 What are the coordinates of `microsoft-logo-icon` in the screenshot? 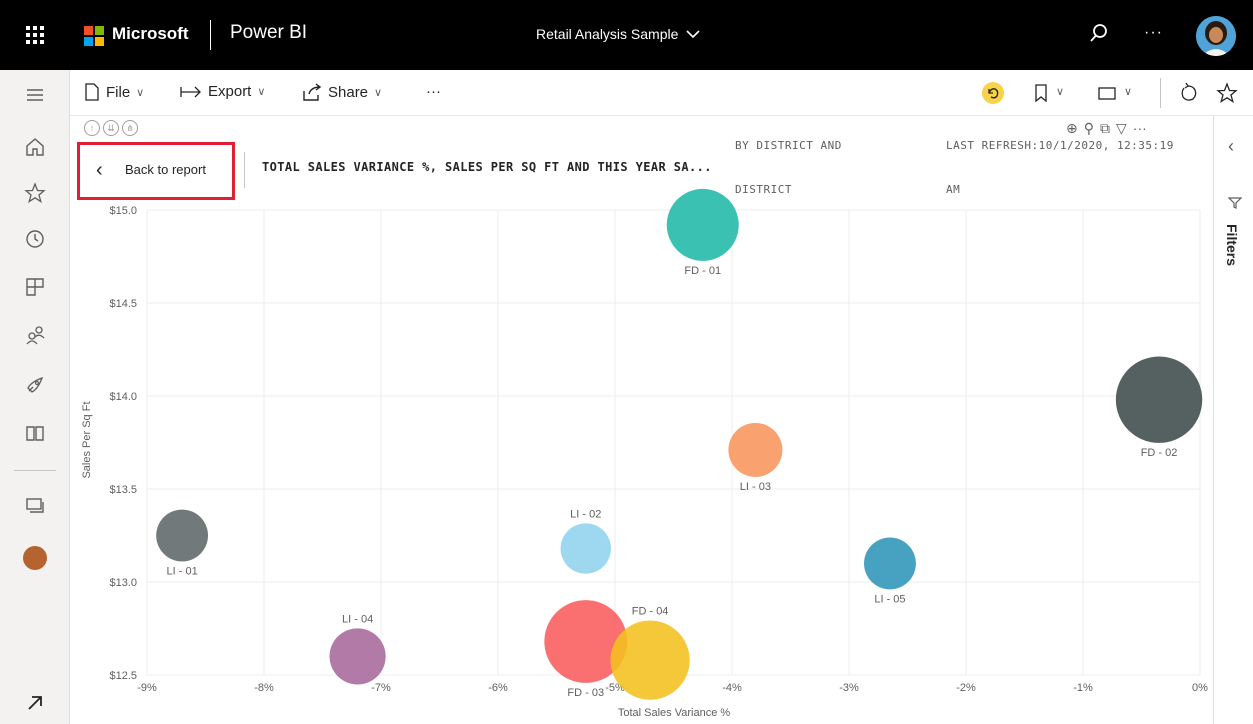 It's located at (94, 36).